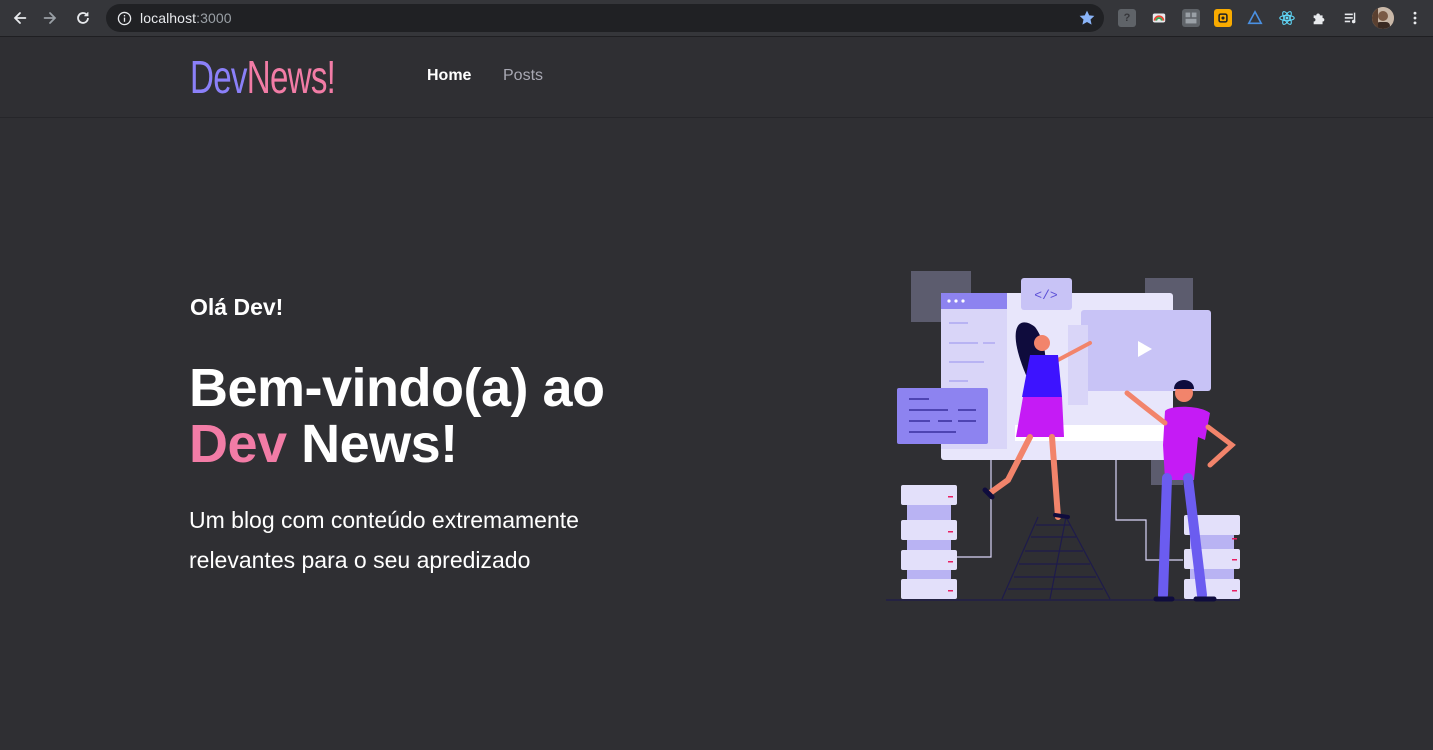  What do you see at coordinates (716, 77) in the screenshot?
I see `site-header: DevNews! Home Posts` at bounding box center [716, 77].